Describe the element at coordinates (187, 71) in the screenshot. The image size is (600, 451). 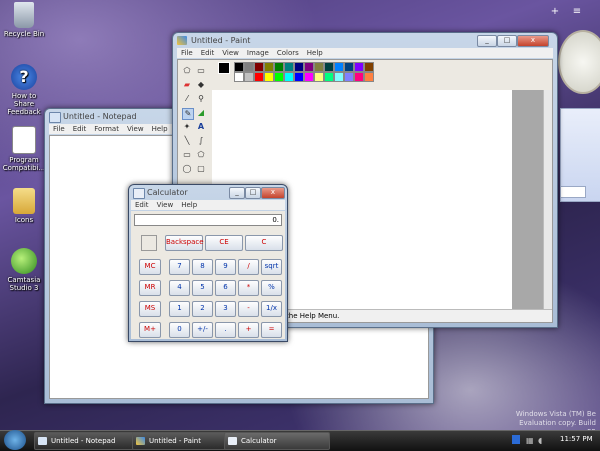
I see `free-select-icon: ⬠` at that location.